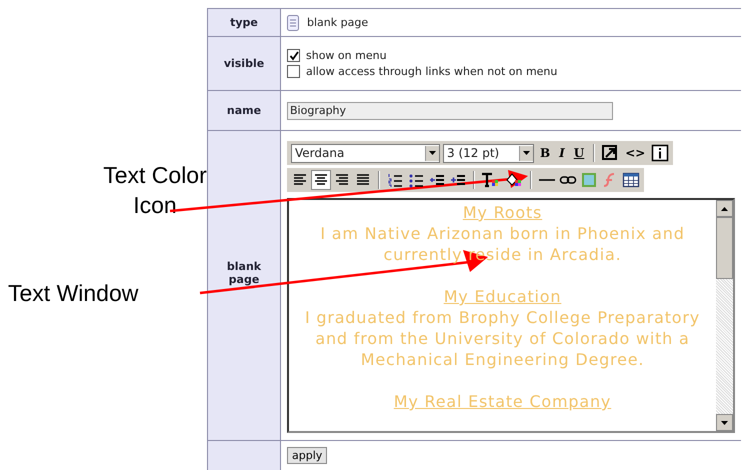  Describe the element at coordinates (724, 422) in the screenshot. I see `scroll-down-icon` at that location.